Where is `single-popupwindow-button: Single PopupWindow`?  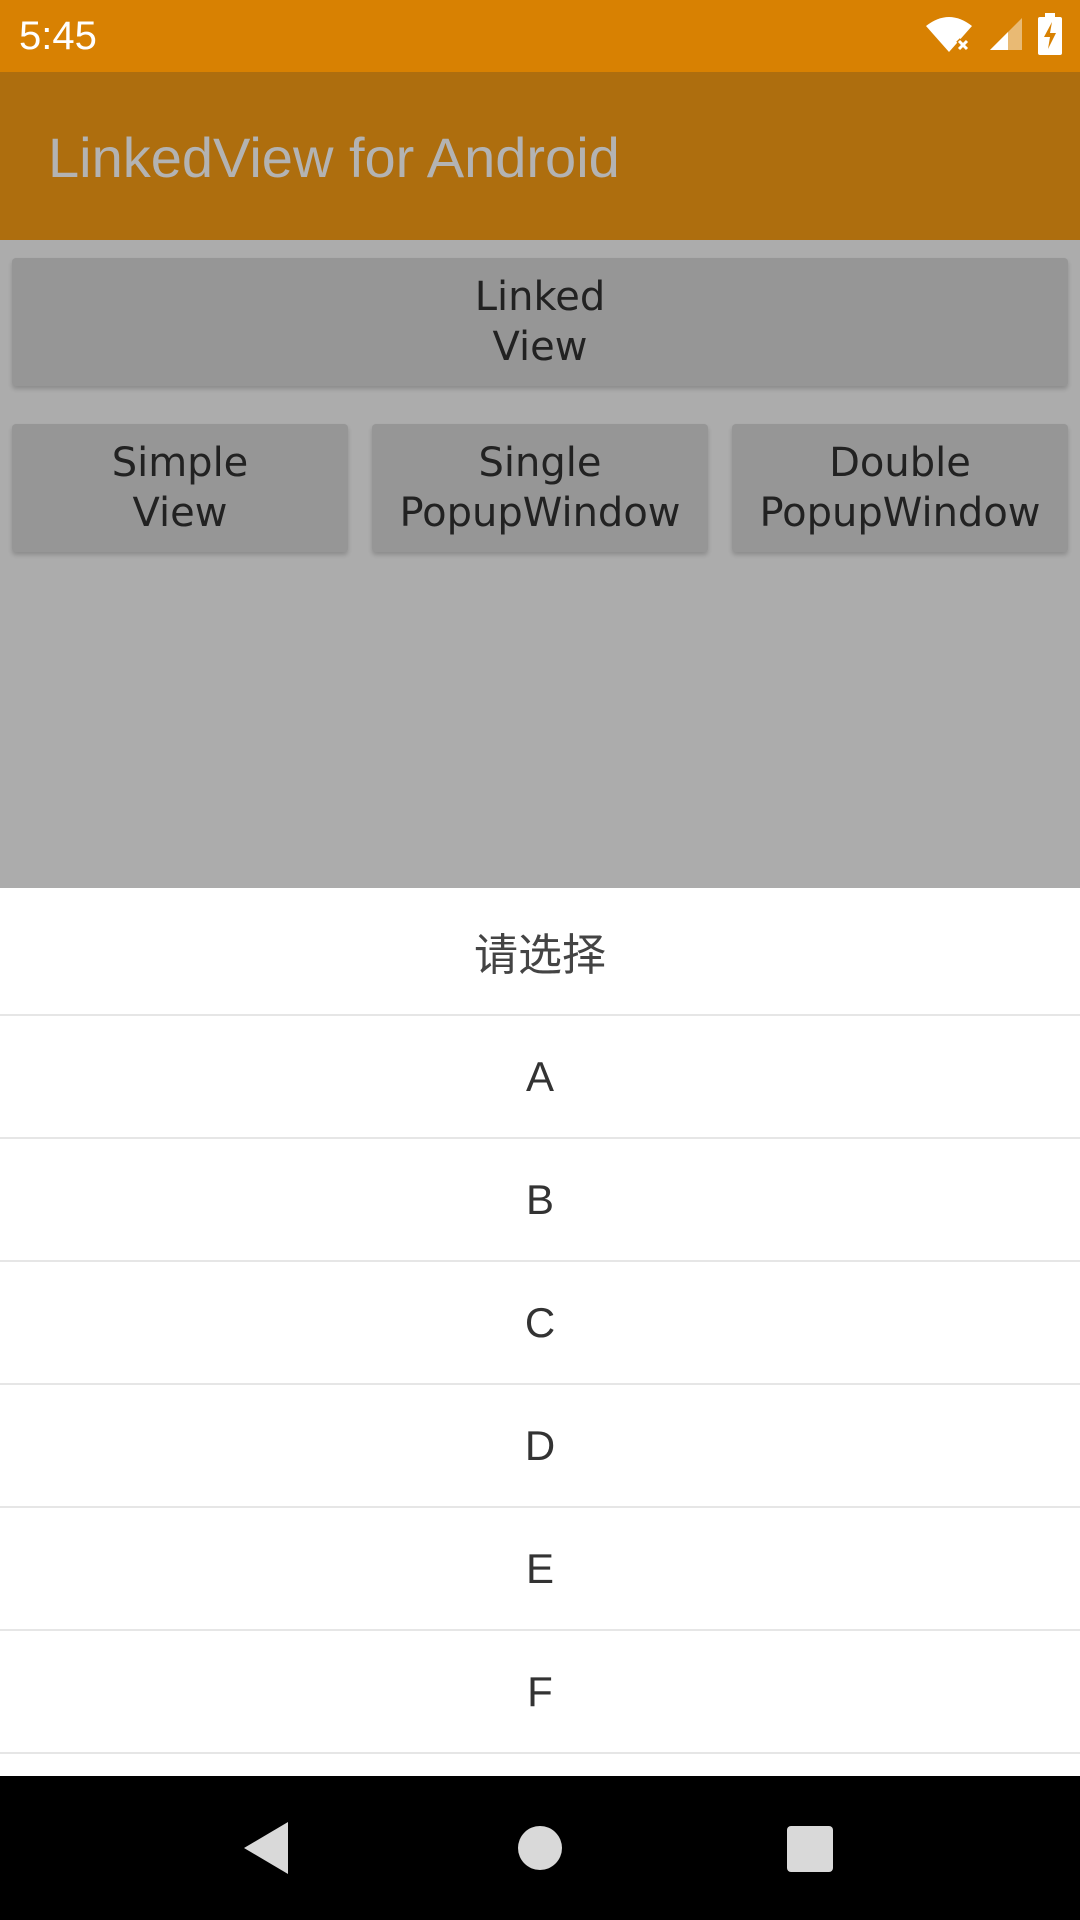
single-popupwindow-button: Single PopupWindow is located at coordinates (540, 488).